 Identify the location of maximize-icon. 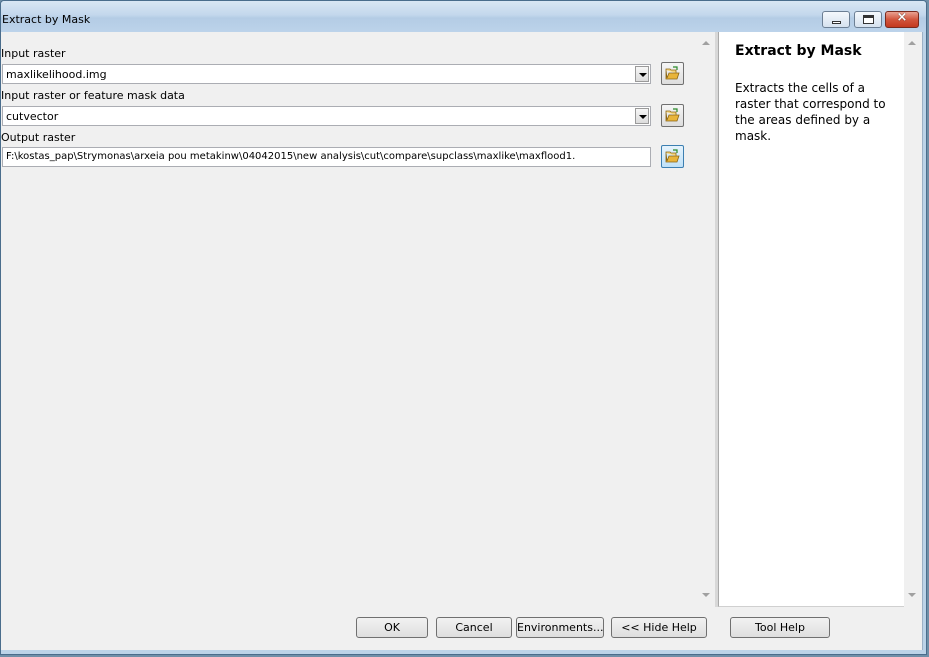
(868, 19).